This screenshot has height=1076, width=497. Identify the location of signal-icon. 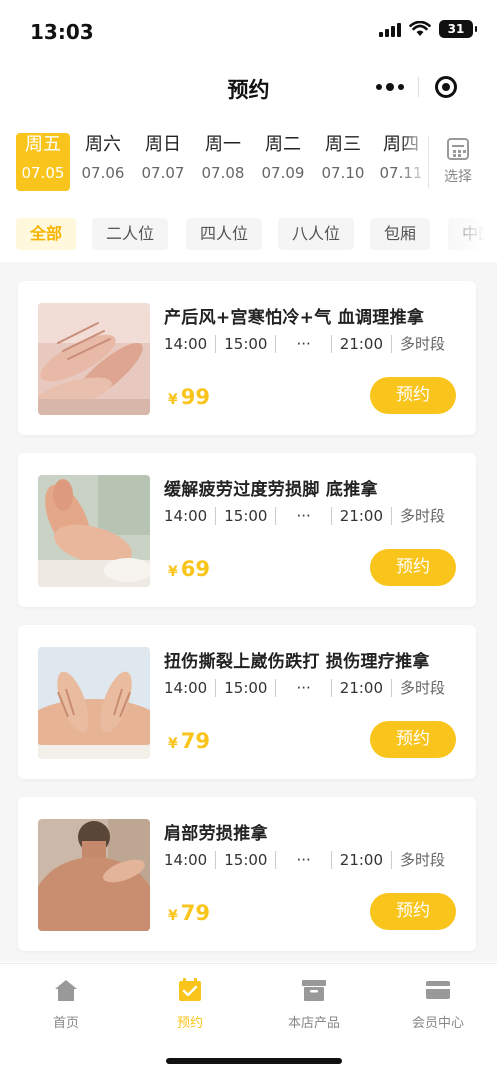
(390, 29).